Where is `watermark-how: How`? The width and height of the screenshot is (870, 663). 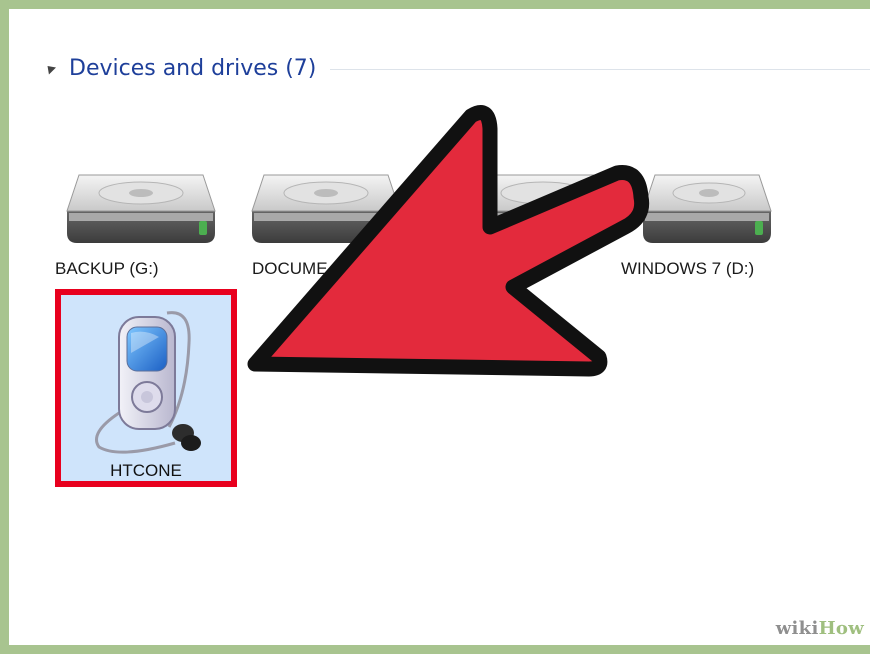
watermark-how: How is located at coordinates (841, 628).